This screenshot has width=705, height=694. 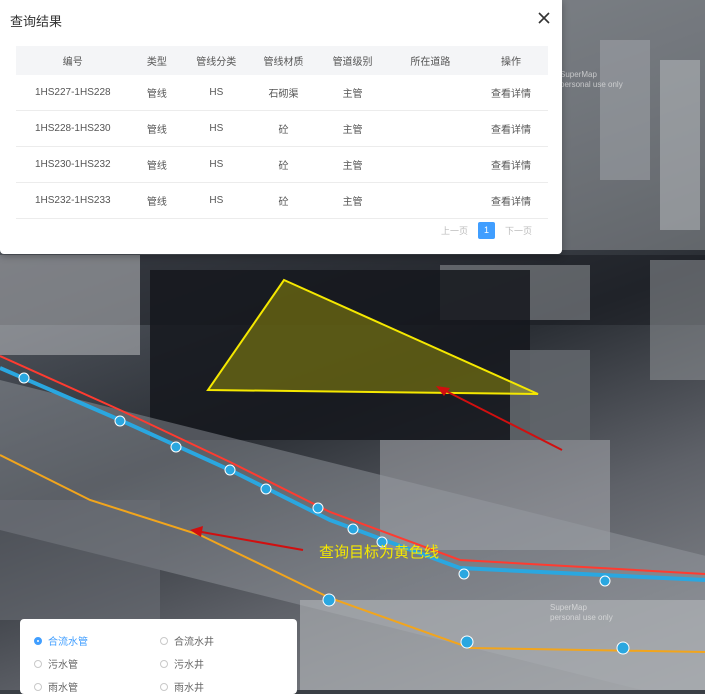 I want to click on cell-material: 石砌渠, so click(x=283, y=93).